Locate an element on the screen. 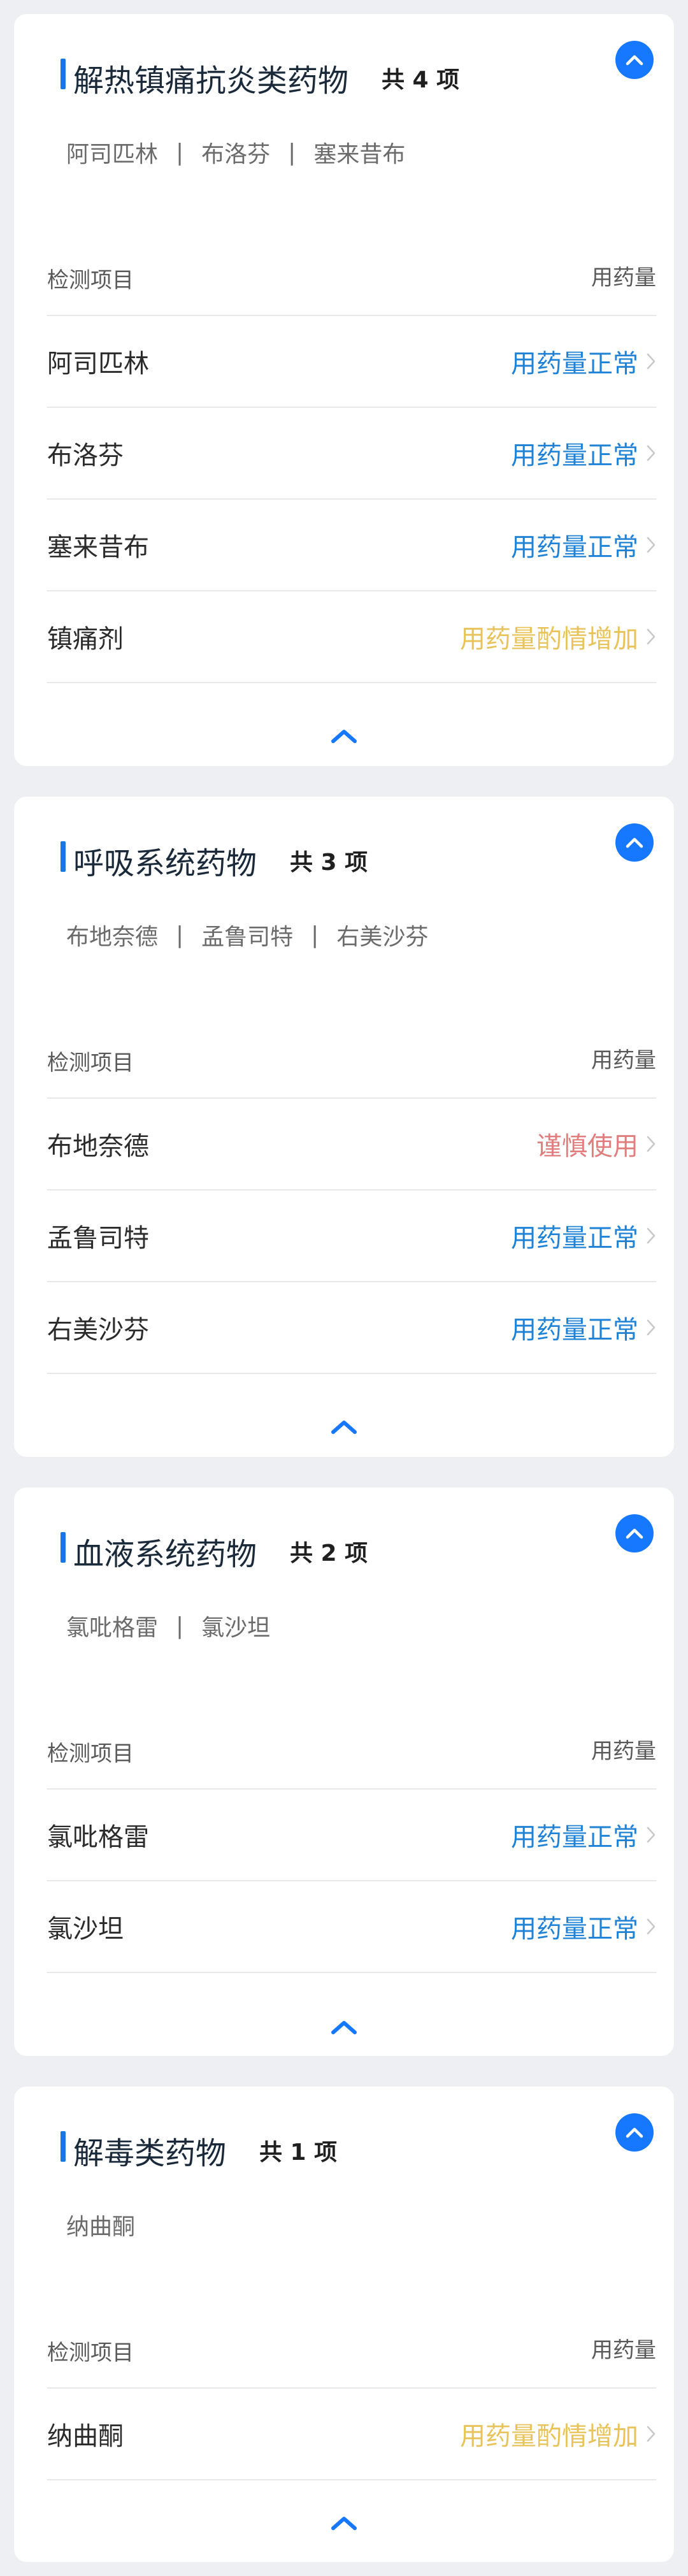 Image resolution: width=688 pixels, height=2576 pixels. section-count: 共 2 项 is located at coordinates (329, 1553).